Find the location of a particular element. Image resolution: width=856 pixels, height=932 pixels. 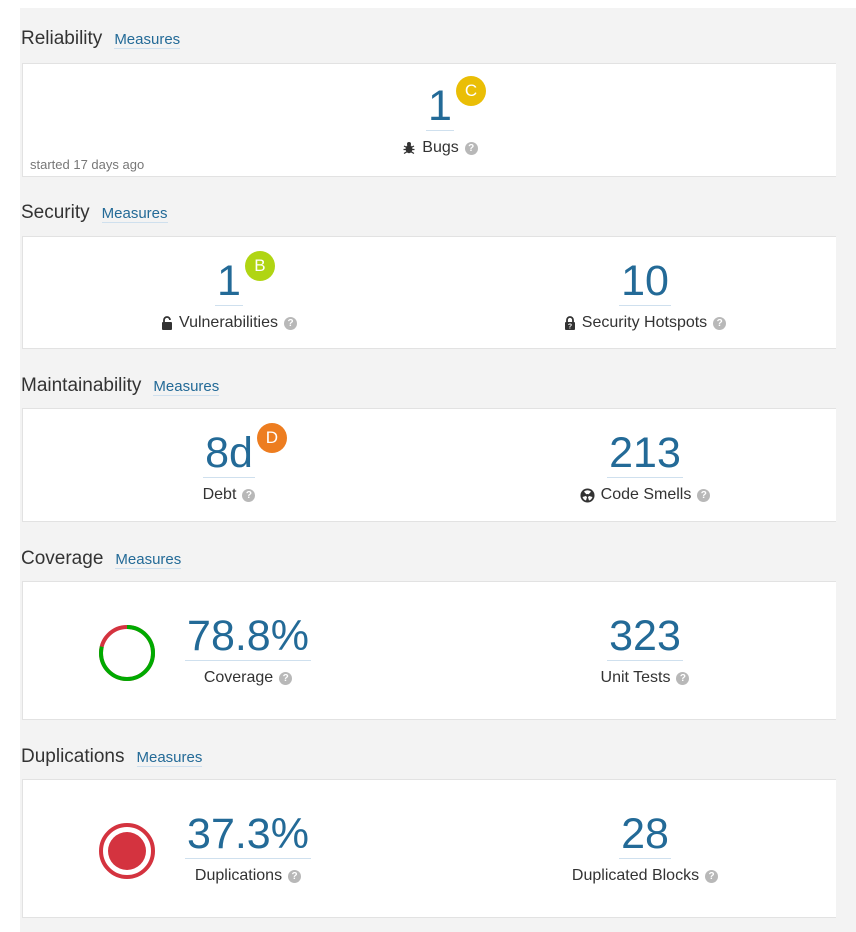

code-smells-value: 213 is located at coordinates (645, 453).